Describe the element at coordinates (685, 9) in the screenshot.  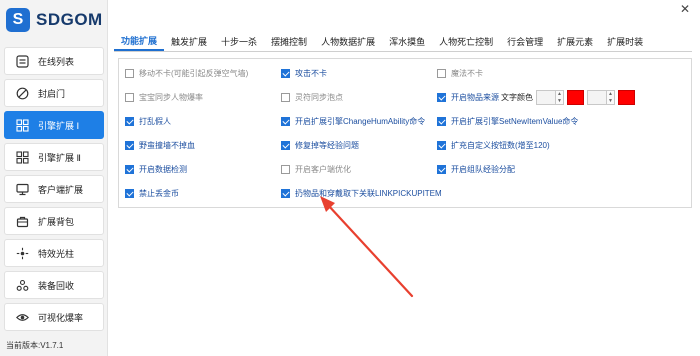
I see `close-icon: ✕` at that location.